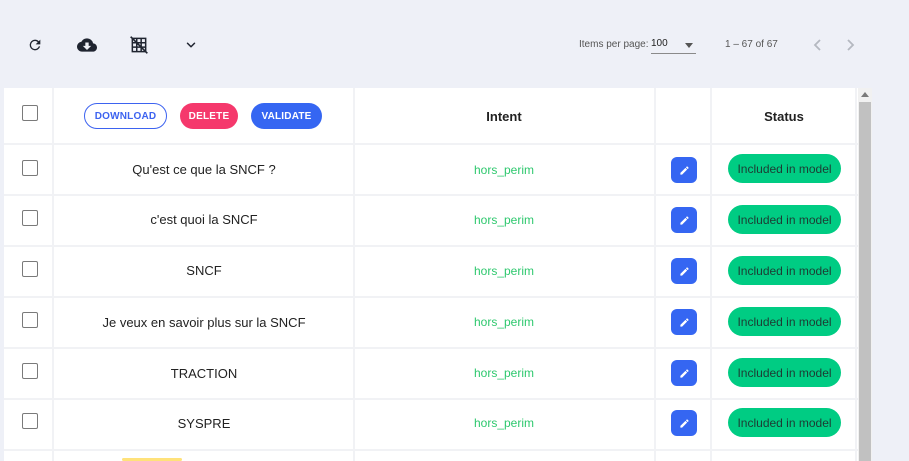  Describe the element at coordinates (504, 116) in the screenshot. I see `intent-column-header: Intent` at that location.